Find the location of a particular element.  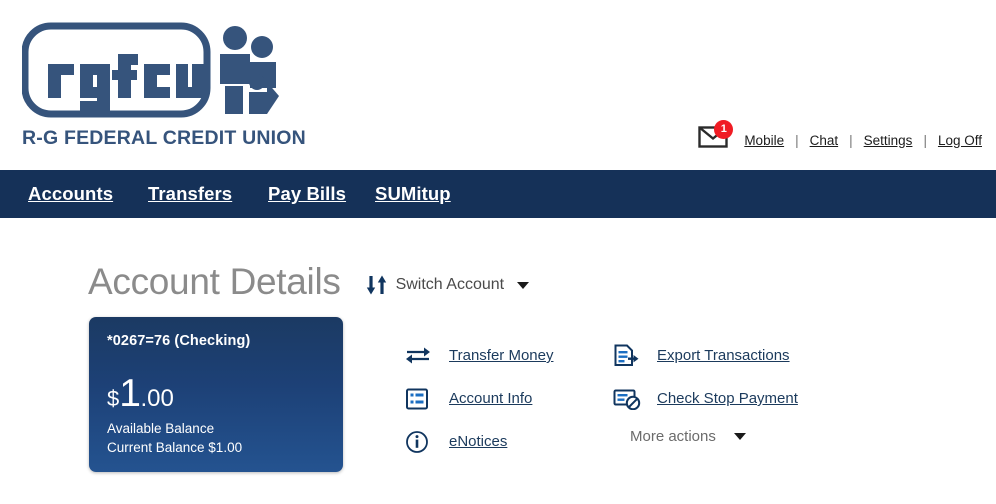

action-export-transactions: Export Transactions is located at coordinates (705, 355).